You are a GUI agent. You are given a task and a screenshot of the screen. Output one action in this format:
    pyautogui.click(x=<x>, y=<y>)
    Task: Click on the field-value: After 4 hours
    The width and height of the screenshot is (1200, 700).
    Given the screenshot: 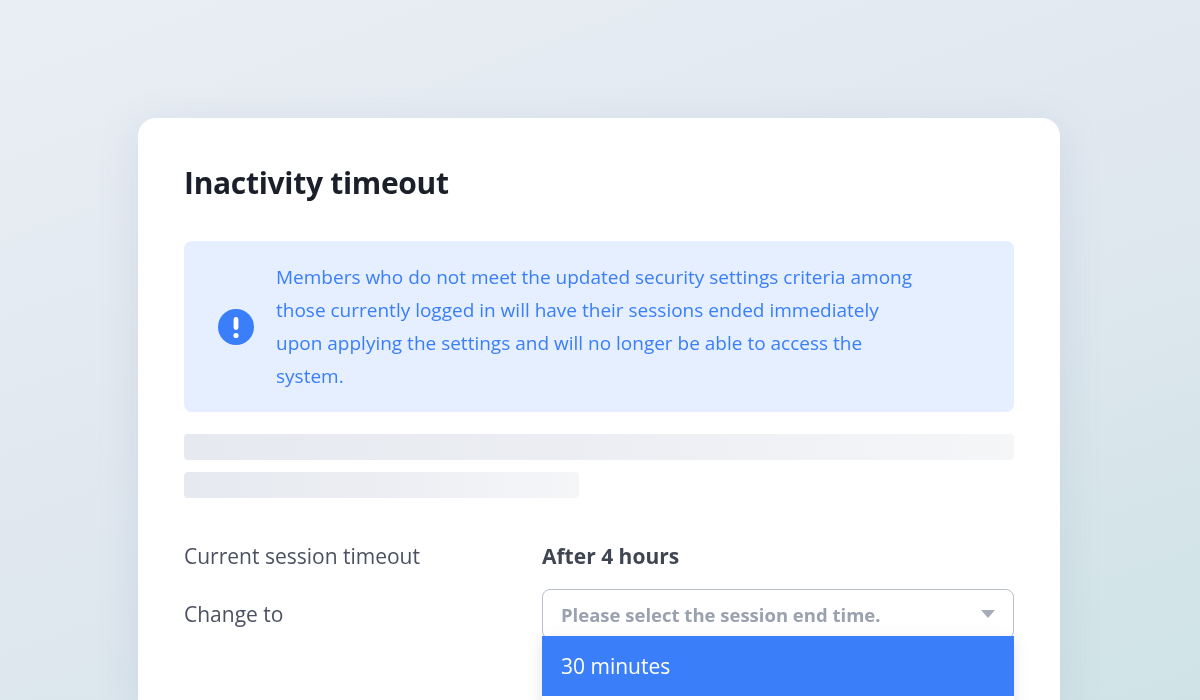 What is the action you would take?
    pyautogui.click(x=611, y=556)
    